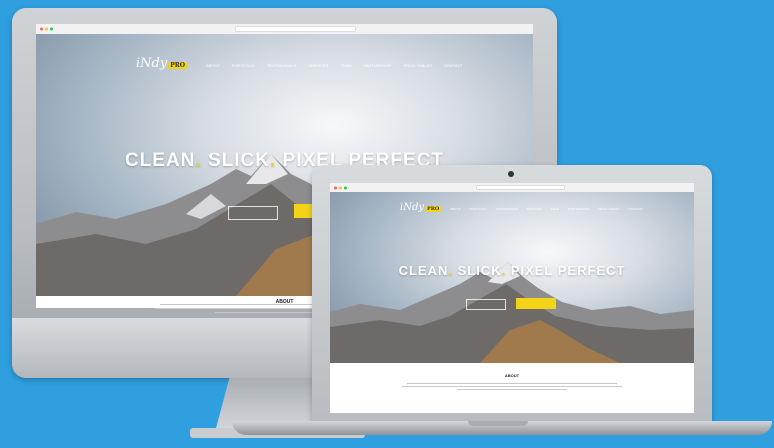 Image resolution: width=774 pixels, height=448 pixels. Describe the element at coordinates (512, 375) in the screenshot. I see `about-heading: ABOUT` at that location.